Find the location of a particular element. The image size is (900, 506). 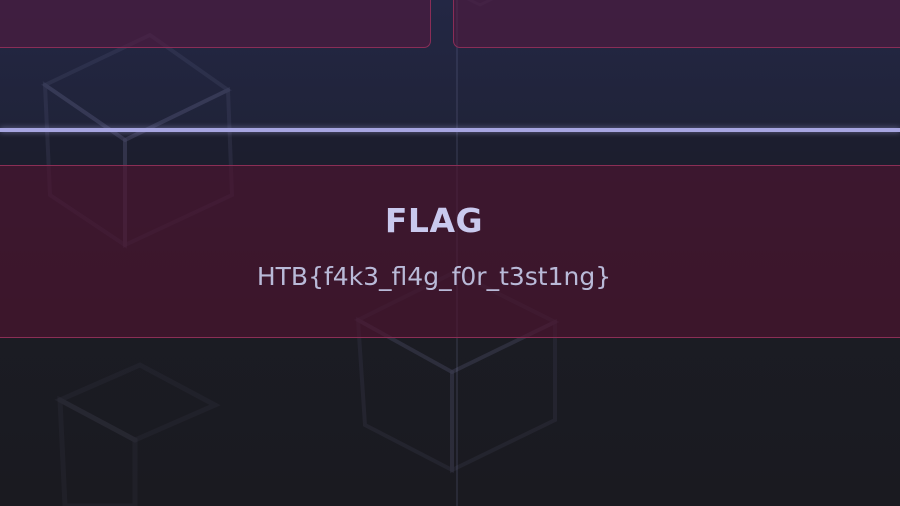

cube-icon is located at coordinates (137, 434).